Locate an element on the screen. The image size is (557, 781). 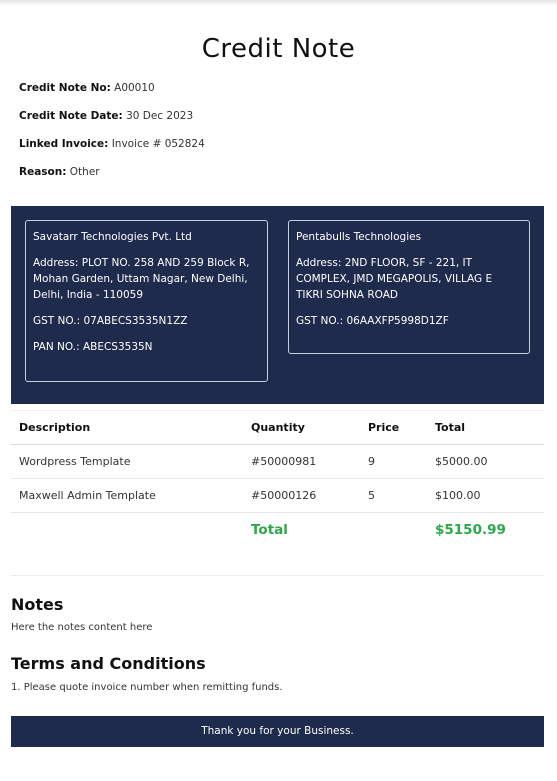
column-header-total: Total is located at coordinates (485, 427).